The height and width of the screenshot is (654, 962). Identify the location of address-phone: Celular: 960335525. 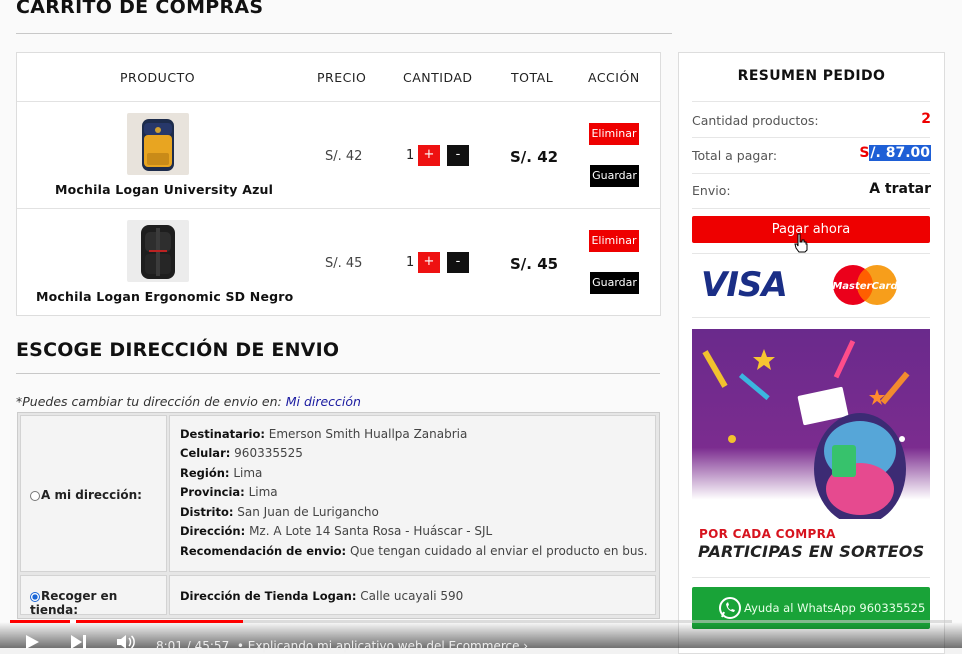
(241, 453).